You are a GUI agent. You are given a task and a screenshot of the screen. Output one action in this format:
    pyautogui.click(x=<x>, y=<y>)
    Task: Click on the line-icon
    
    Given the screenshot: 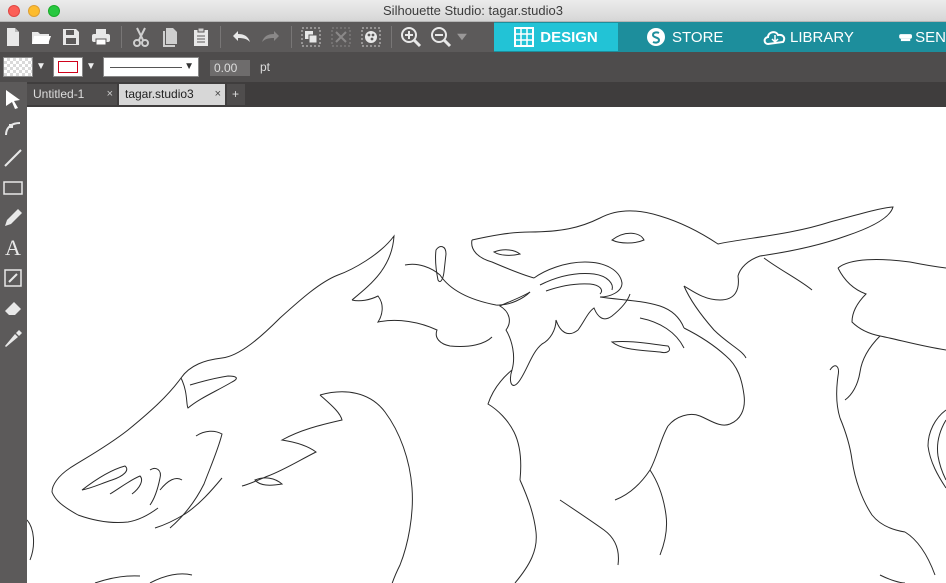 What is the action you would take?
    pyautogui.click(x=13, y=158)
    